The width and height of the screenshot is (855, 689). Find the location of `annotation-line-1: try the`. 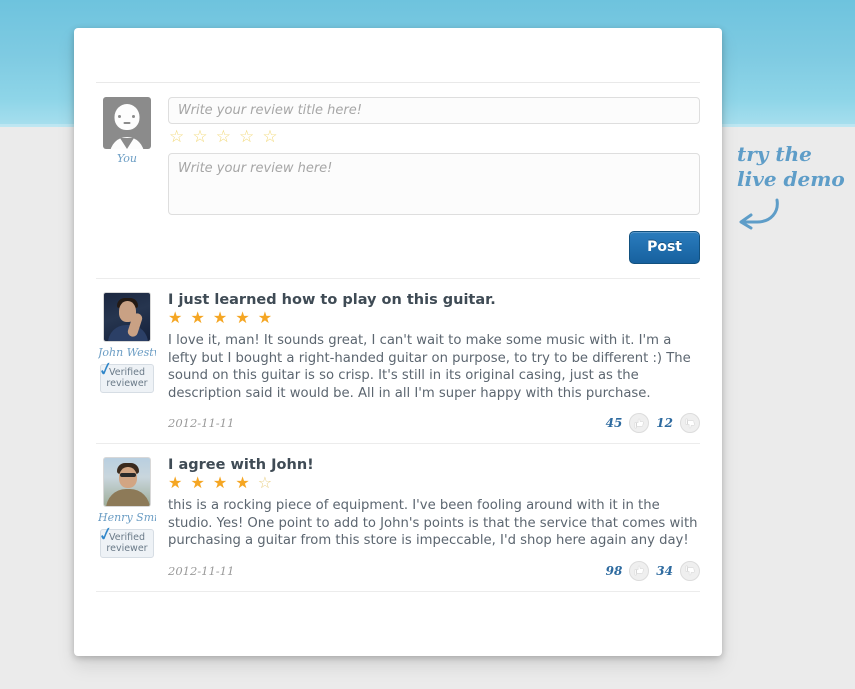

annotation-line-1: try the is located at coordinates (774, 154).